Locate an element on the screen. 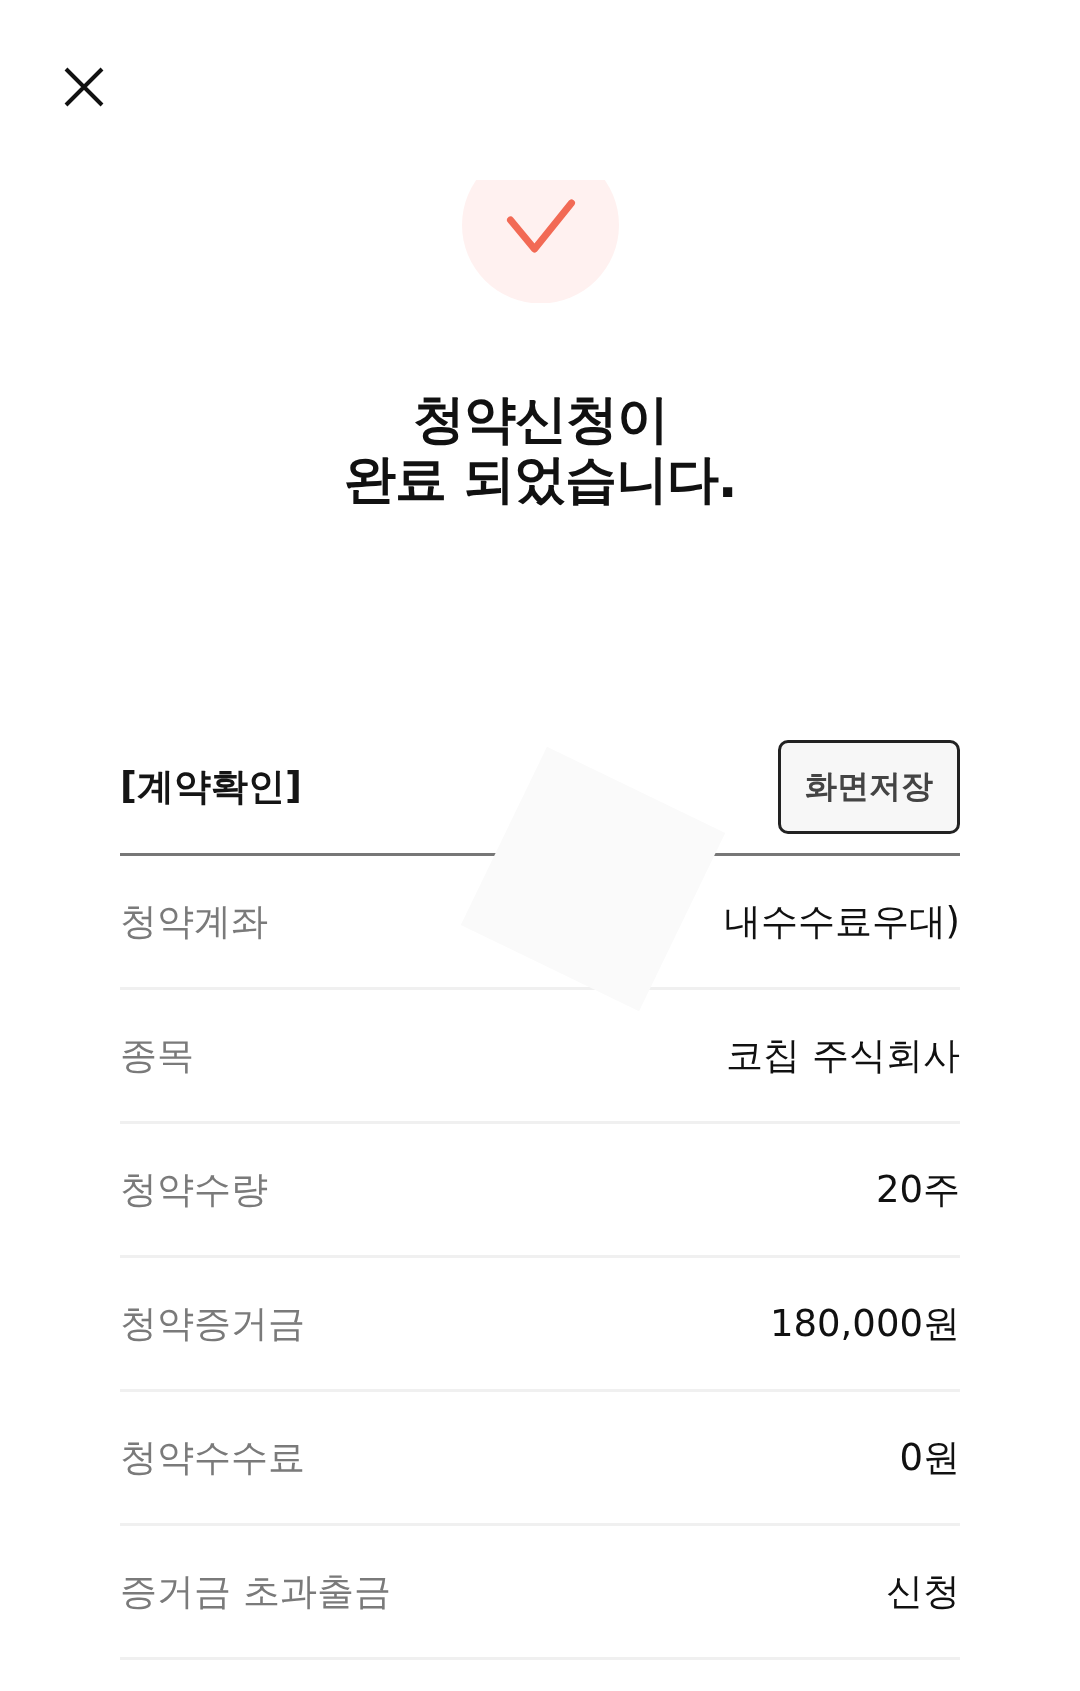 The height and width of the screenshot is (1691, 1080). section-title: [계약확인] is located at coordinates (211, 787).